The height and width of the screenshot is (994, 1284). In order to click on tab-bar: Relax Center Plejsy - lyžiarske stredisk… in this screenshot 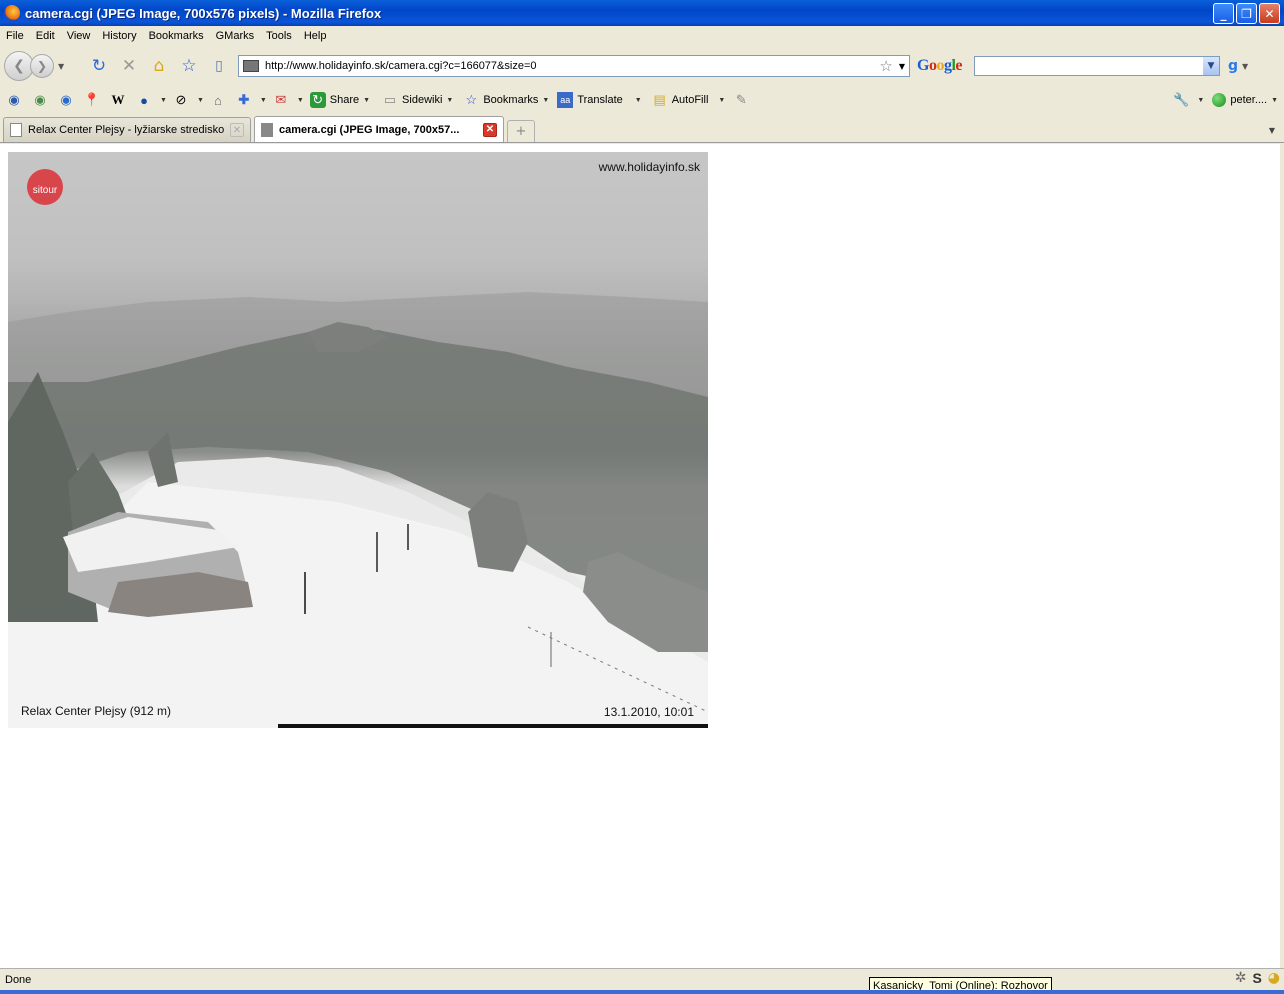, I will do `click(642, 129)`.